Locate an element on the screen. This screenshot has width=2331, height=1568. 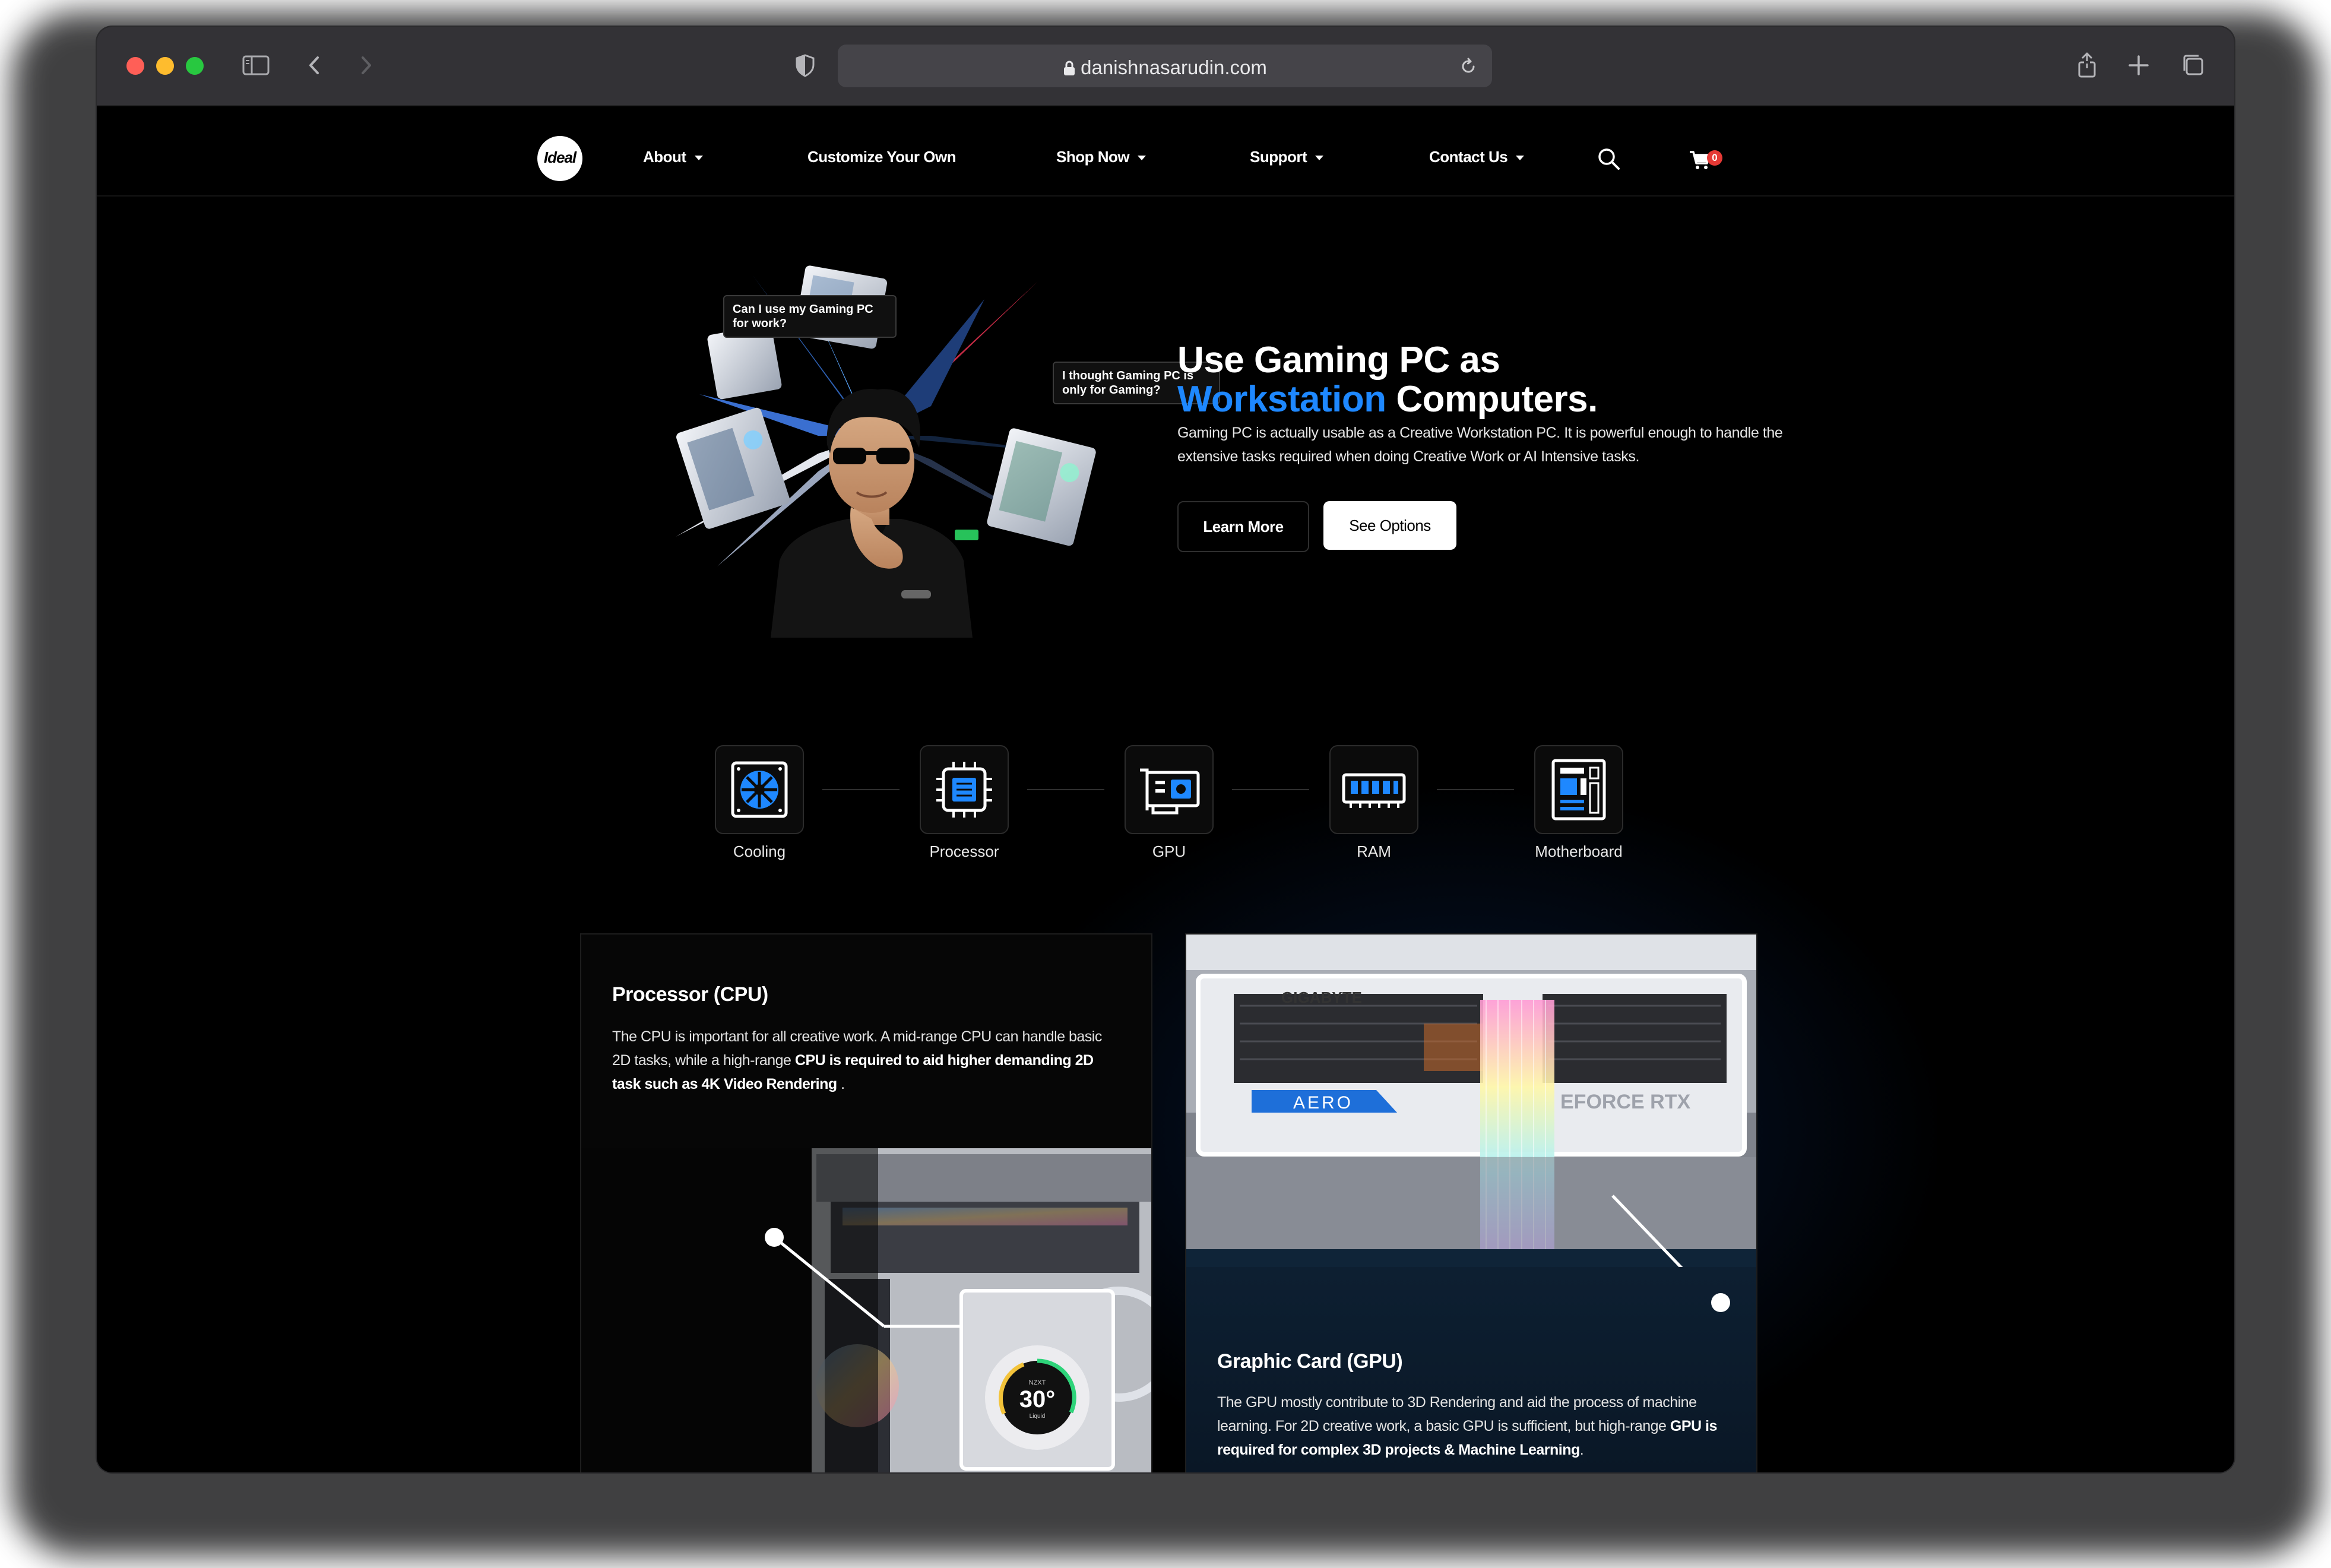
nav-item-about: About is located at coordinates (673, 157).